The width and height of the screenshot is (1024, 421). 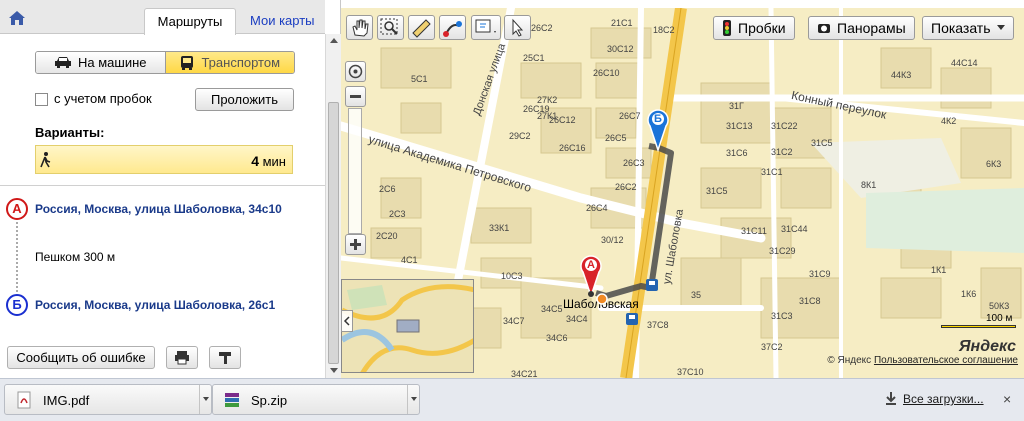 I want to click on building-label: 31С29, so click(x=782, y=251).